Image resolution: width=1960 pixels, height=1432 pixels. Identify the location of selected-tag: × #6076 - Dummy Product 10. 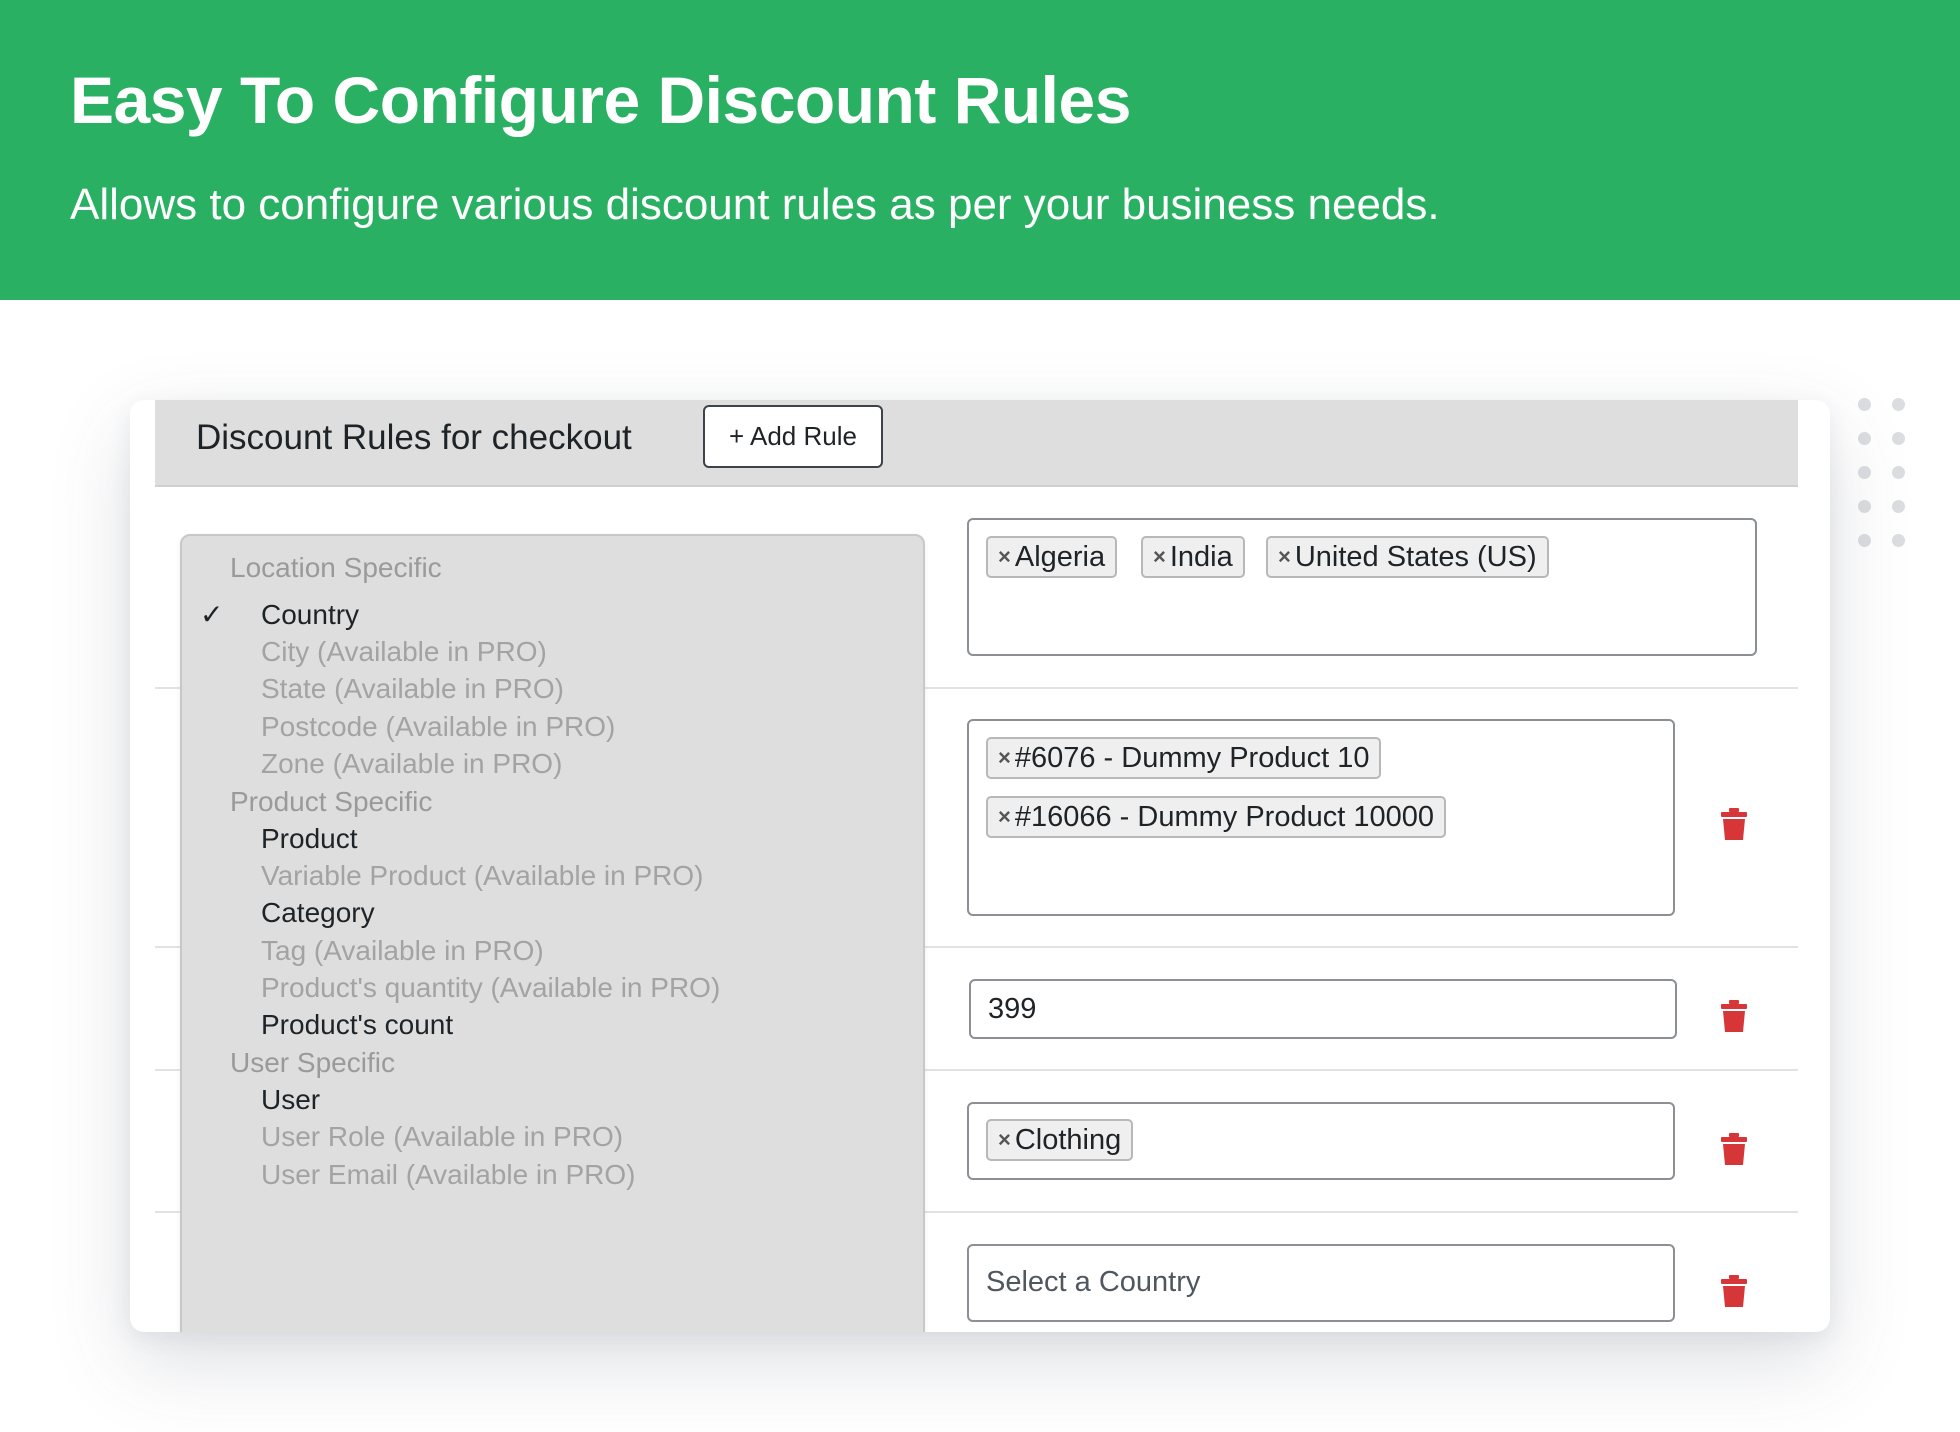
(1184, 758).